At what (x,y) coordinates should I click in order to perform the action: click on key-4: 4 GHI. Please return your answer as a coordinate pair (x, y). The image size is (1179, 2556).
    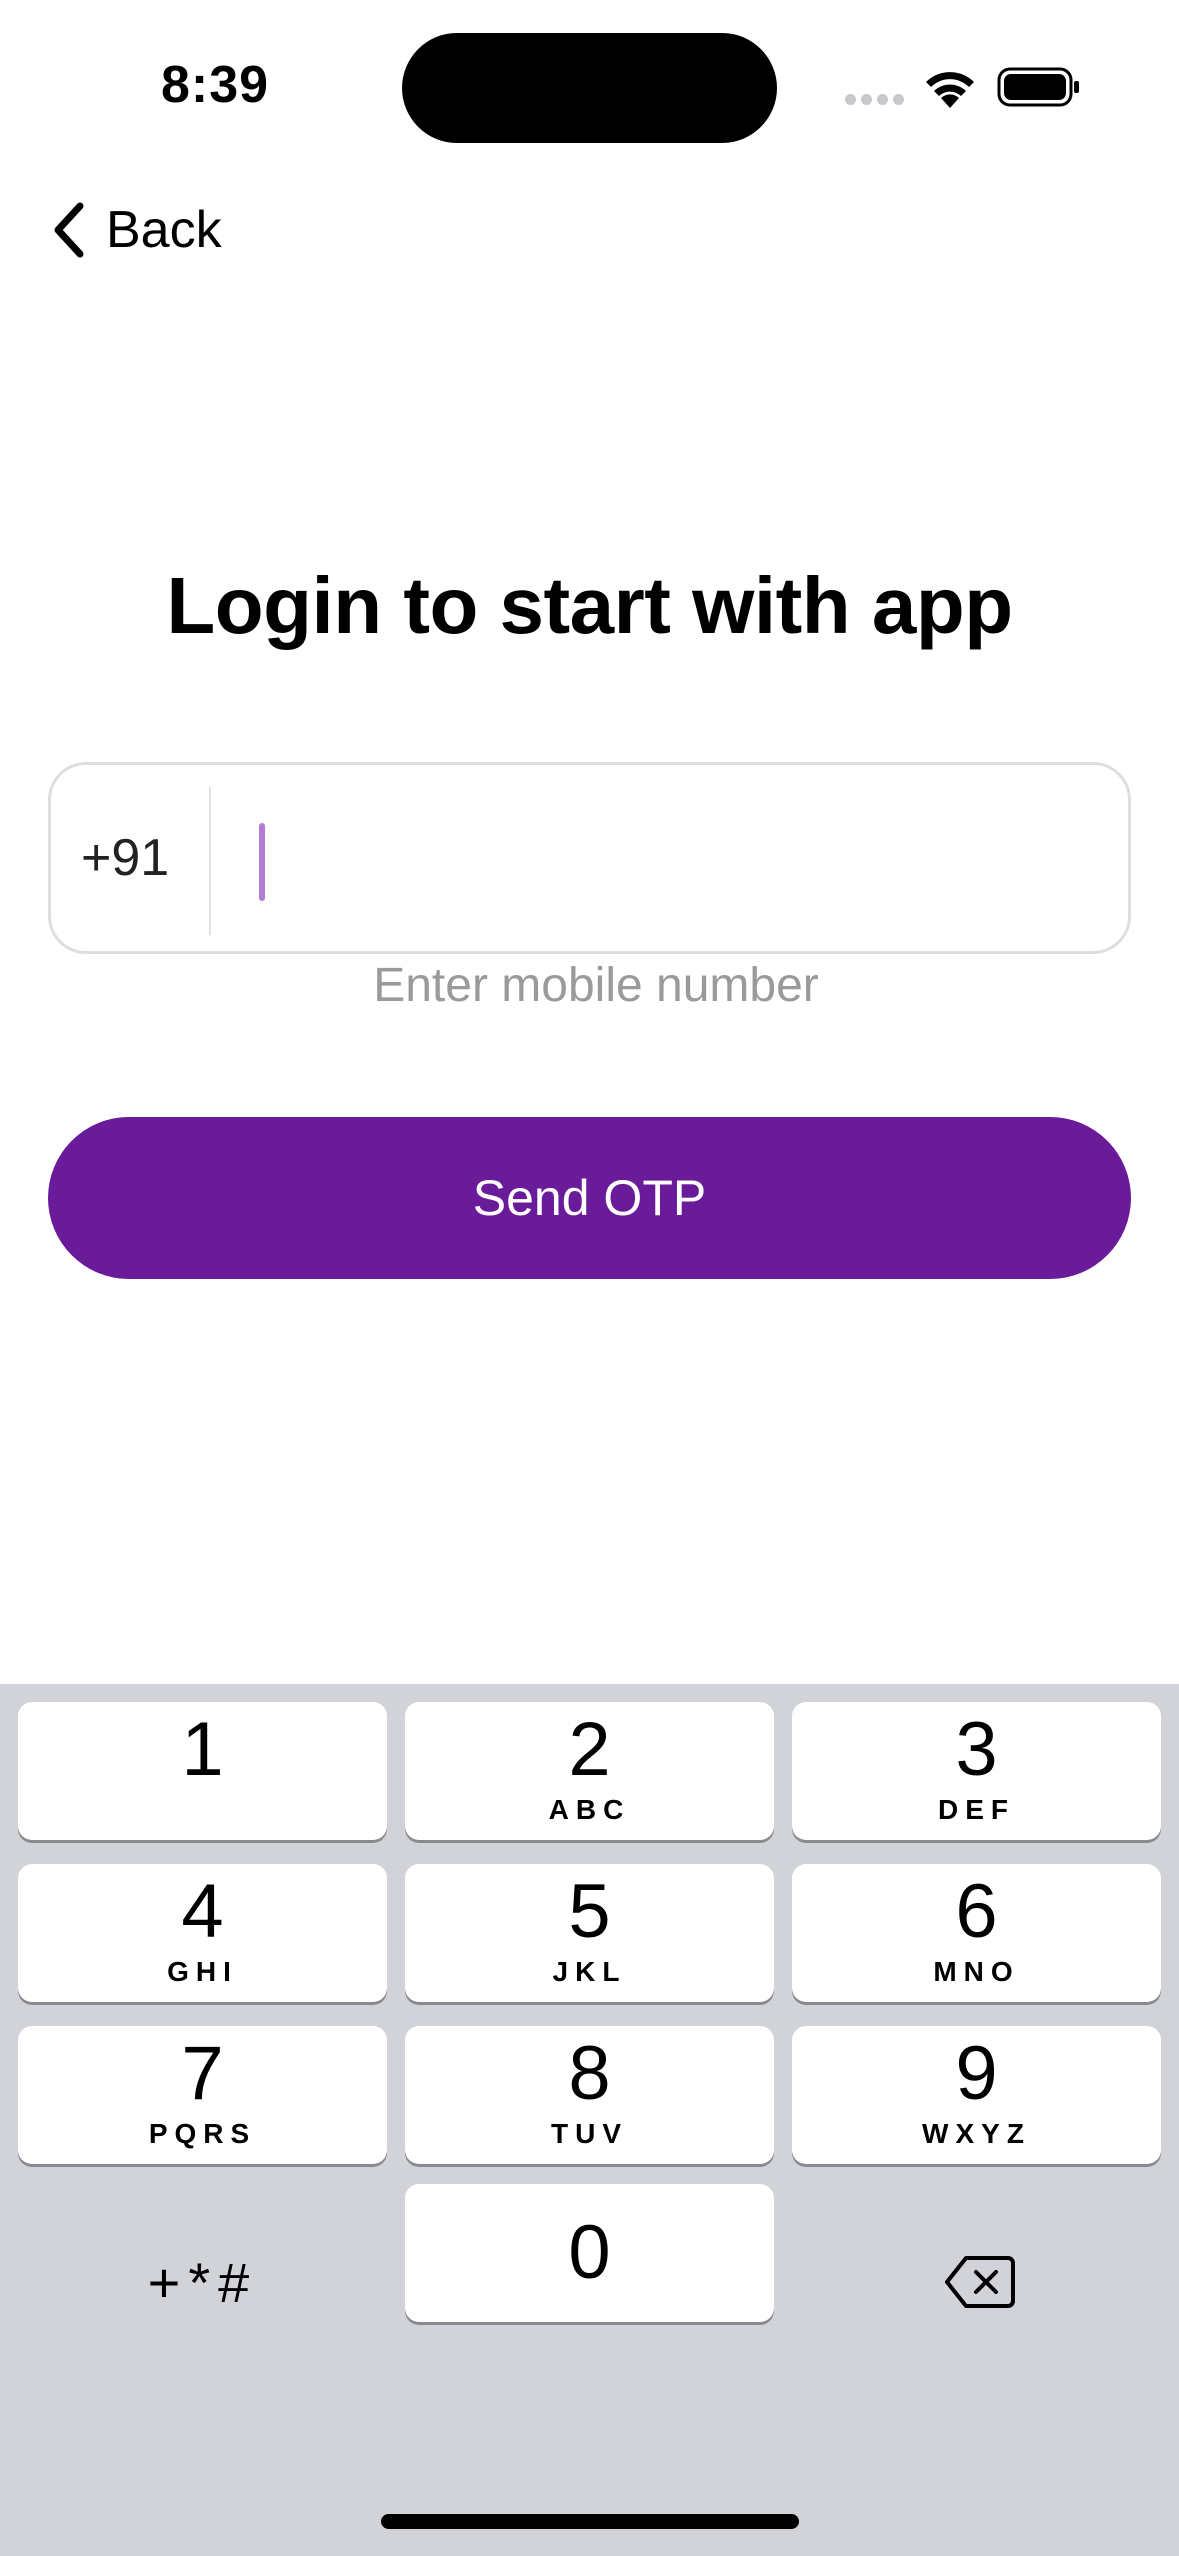
    Looking at the image, I should click on (202, 1933).